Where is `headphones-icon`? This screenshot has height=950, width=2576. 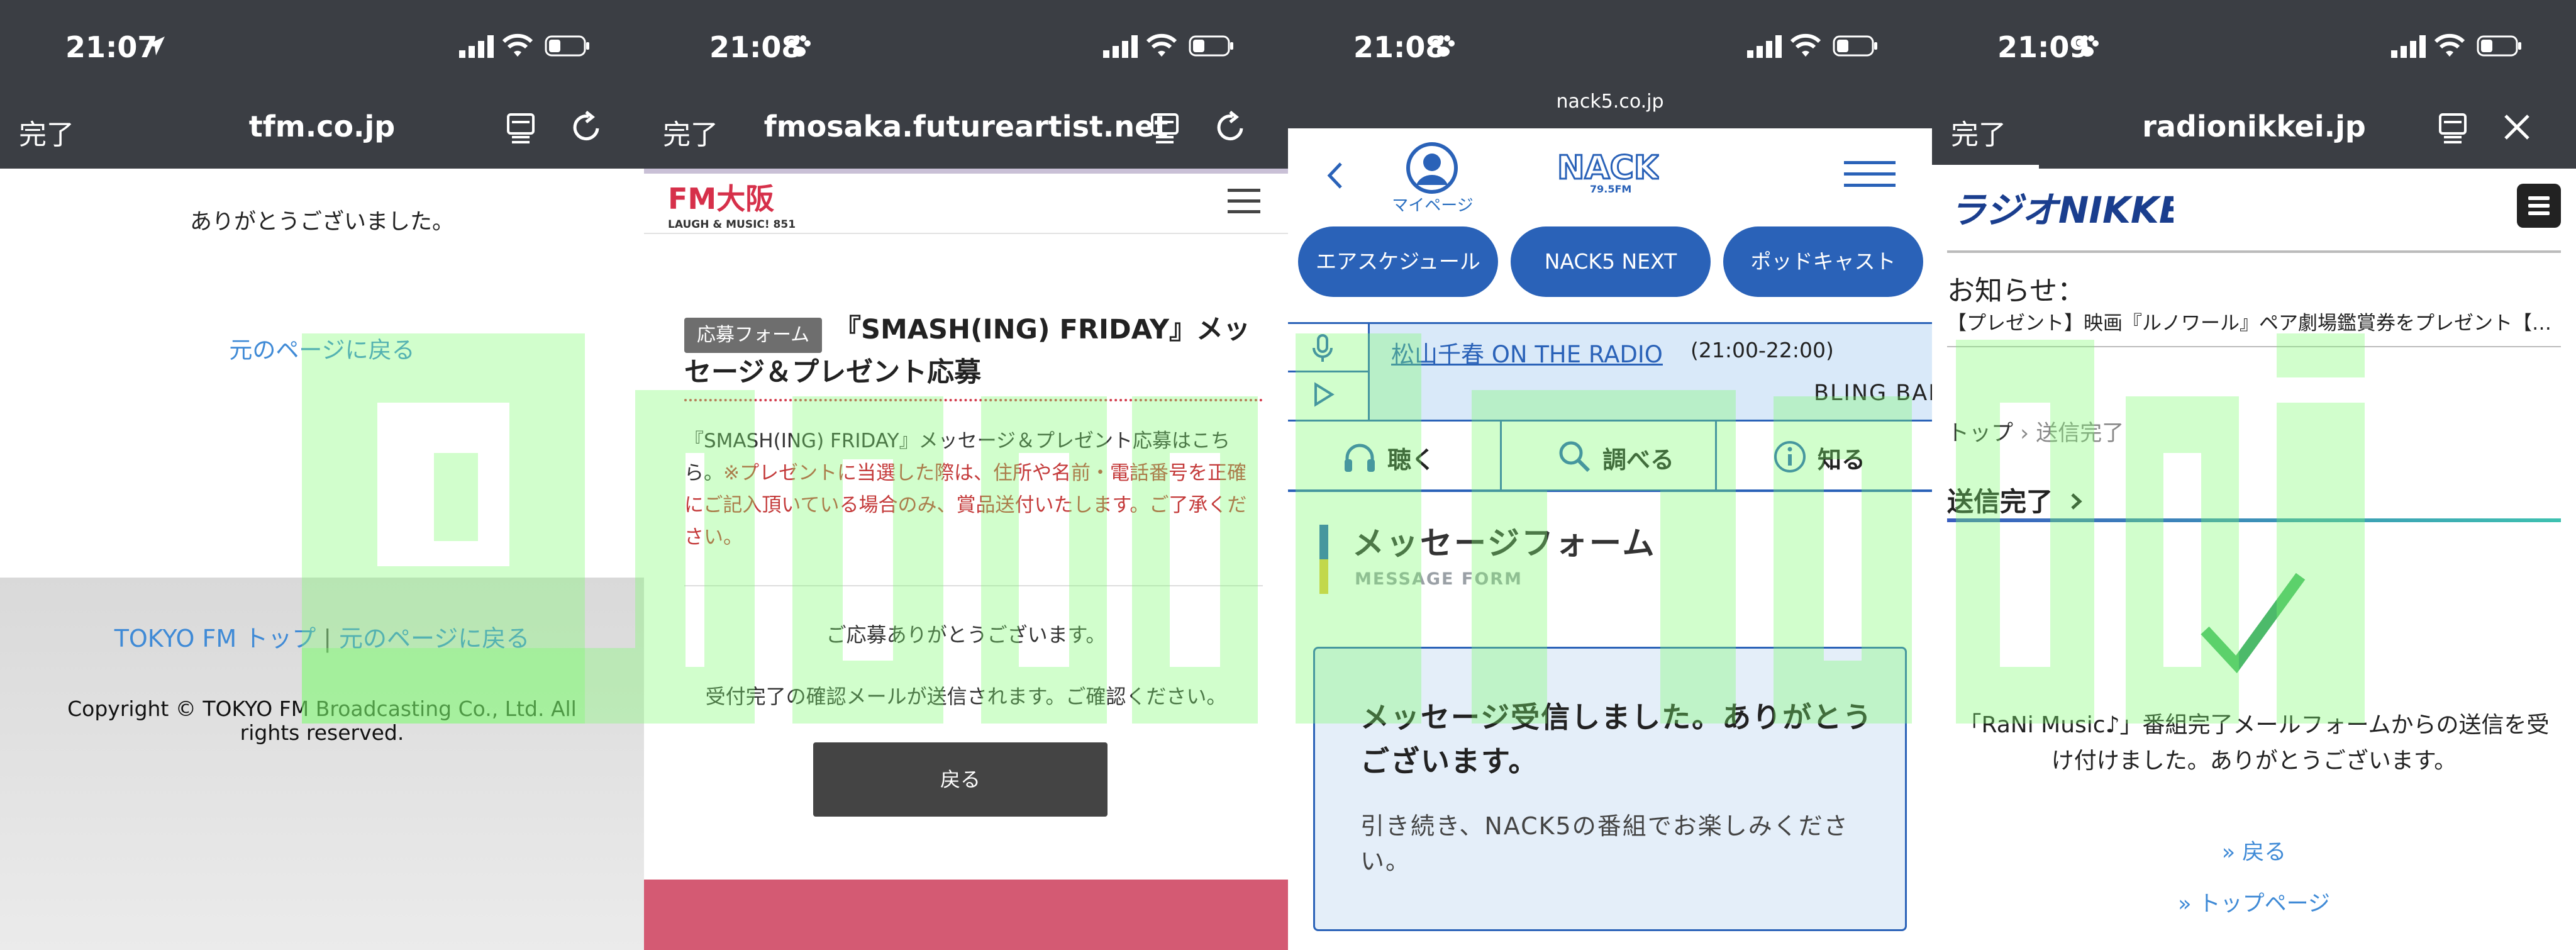
headphones-icon is located at coordinates (1360, 458).